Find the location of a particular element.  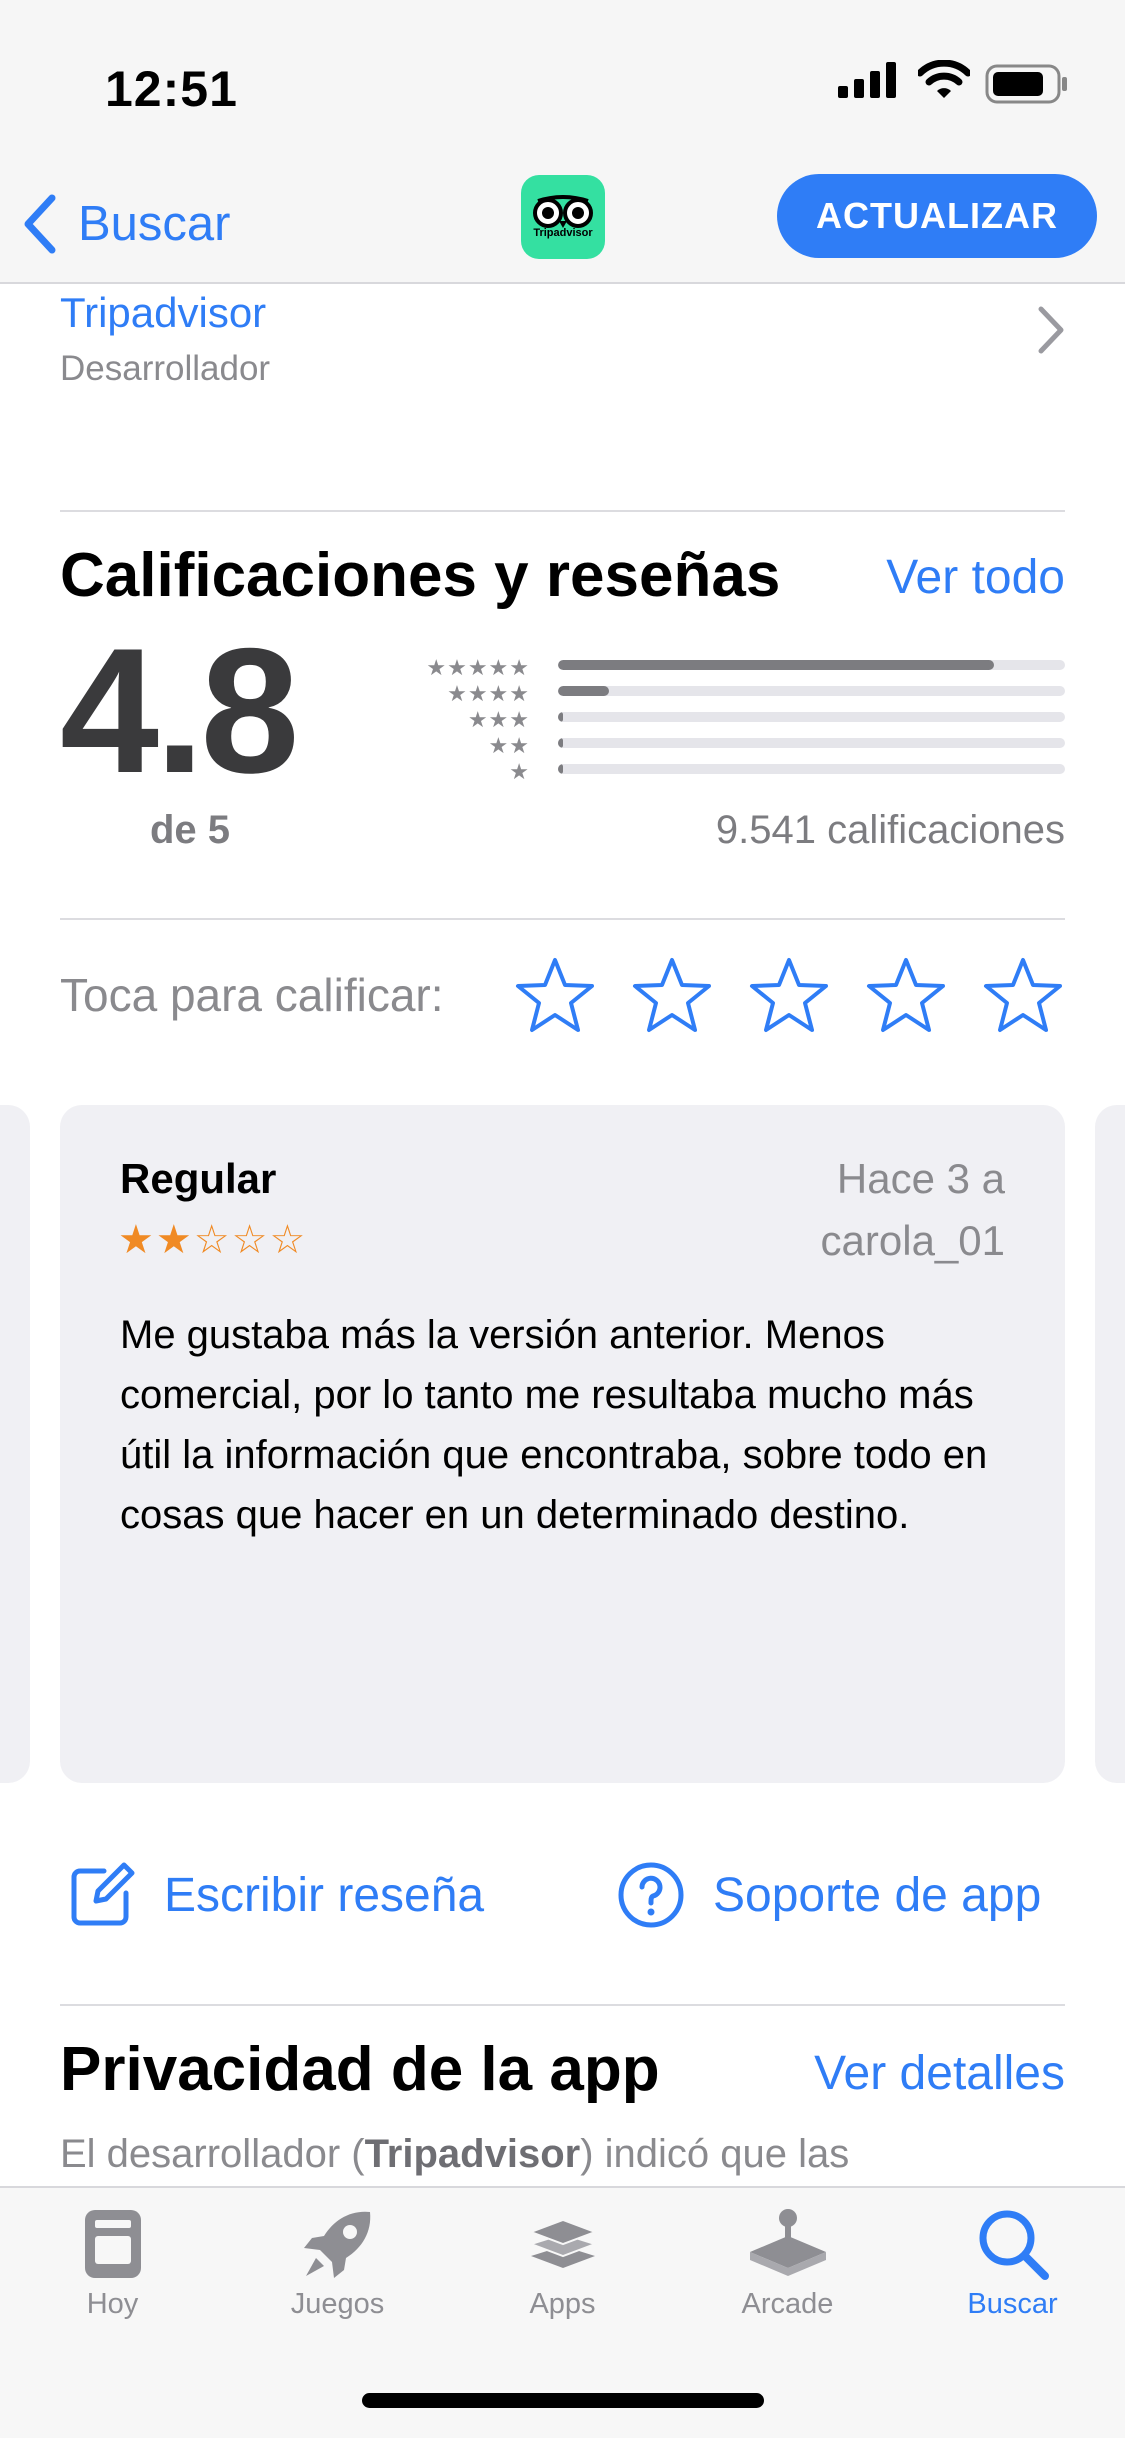

tab-apps: Apps is located at coordinates (562, 2263).